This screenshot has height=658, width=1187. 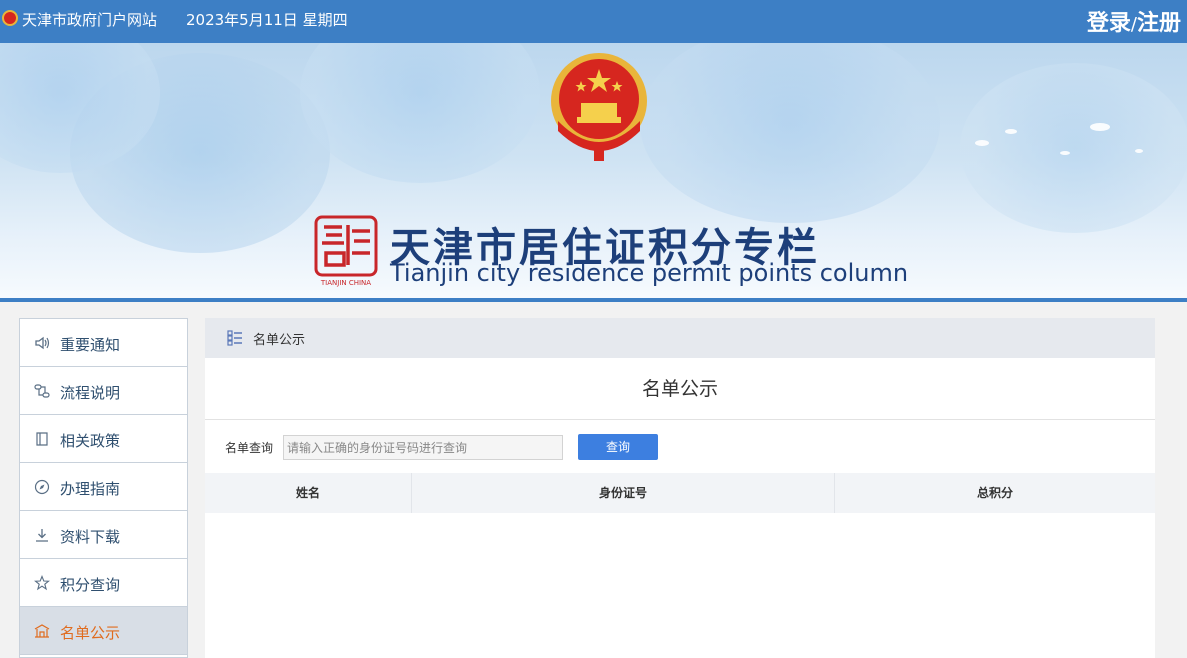 I want to click on sidebar-item-label: 重要通知, so click(x=90, y=345).